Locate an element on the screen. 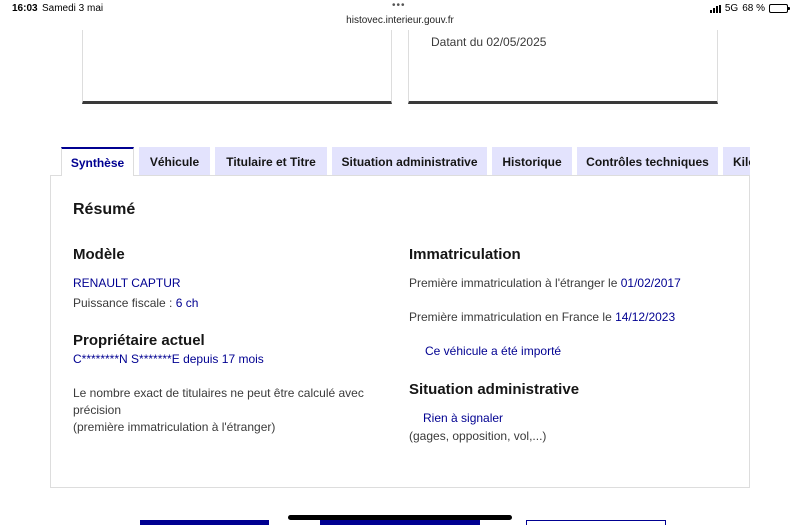 This screenshot has width=800, height=525. tab-kilometrage: Kilo is located at coordinates (736, 161).